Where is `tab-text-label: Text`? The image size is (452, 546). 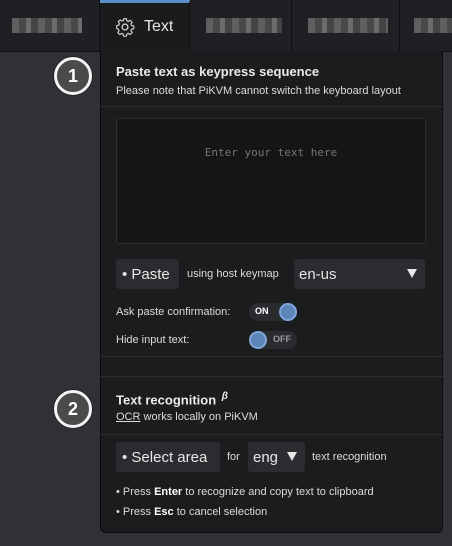 tab-text-label: Text is located at coordinates (159, 26).